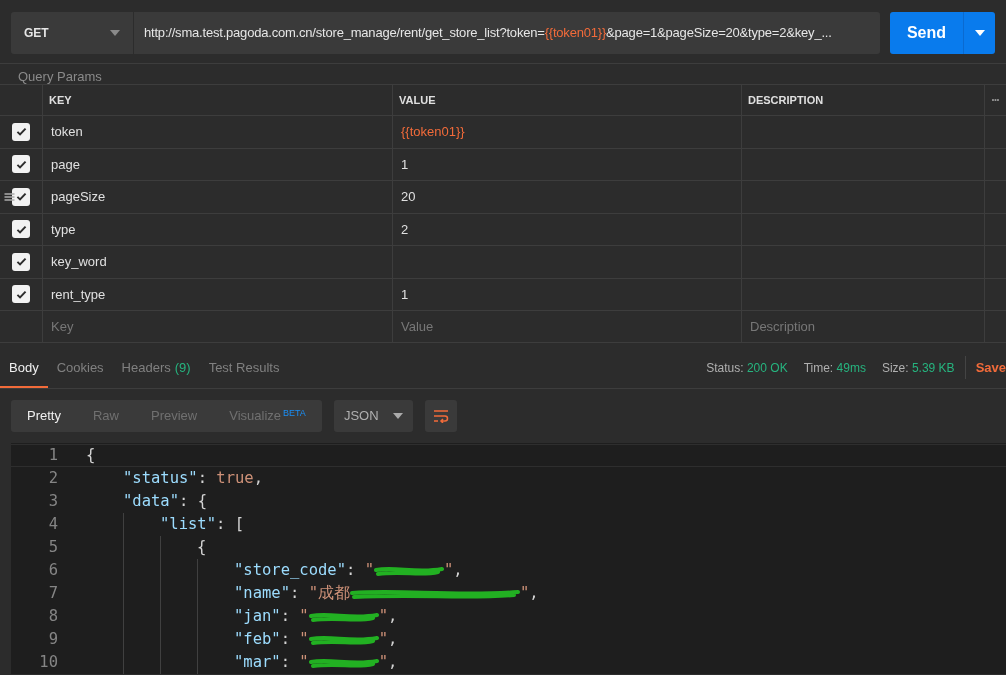 This screenshot has height=675, width=1006. Describe the element at coordinates (567, 326) in the screenshot. I see `value-field: Value` at that location.